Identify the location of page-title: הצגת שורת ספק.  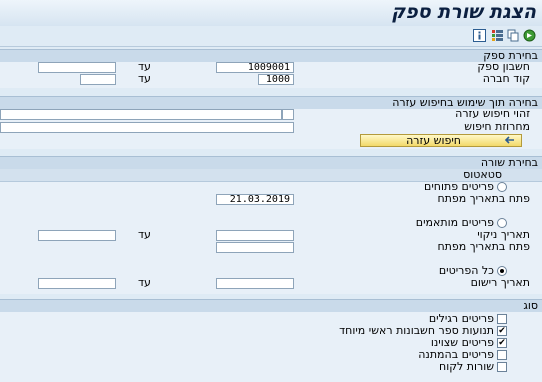
(463, 12).